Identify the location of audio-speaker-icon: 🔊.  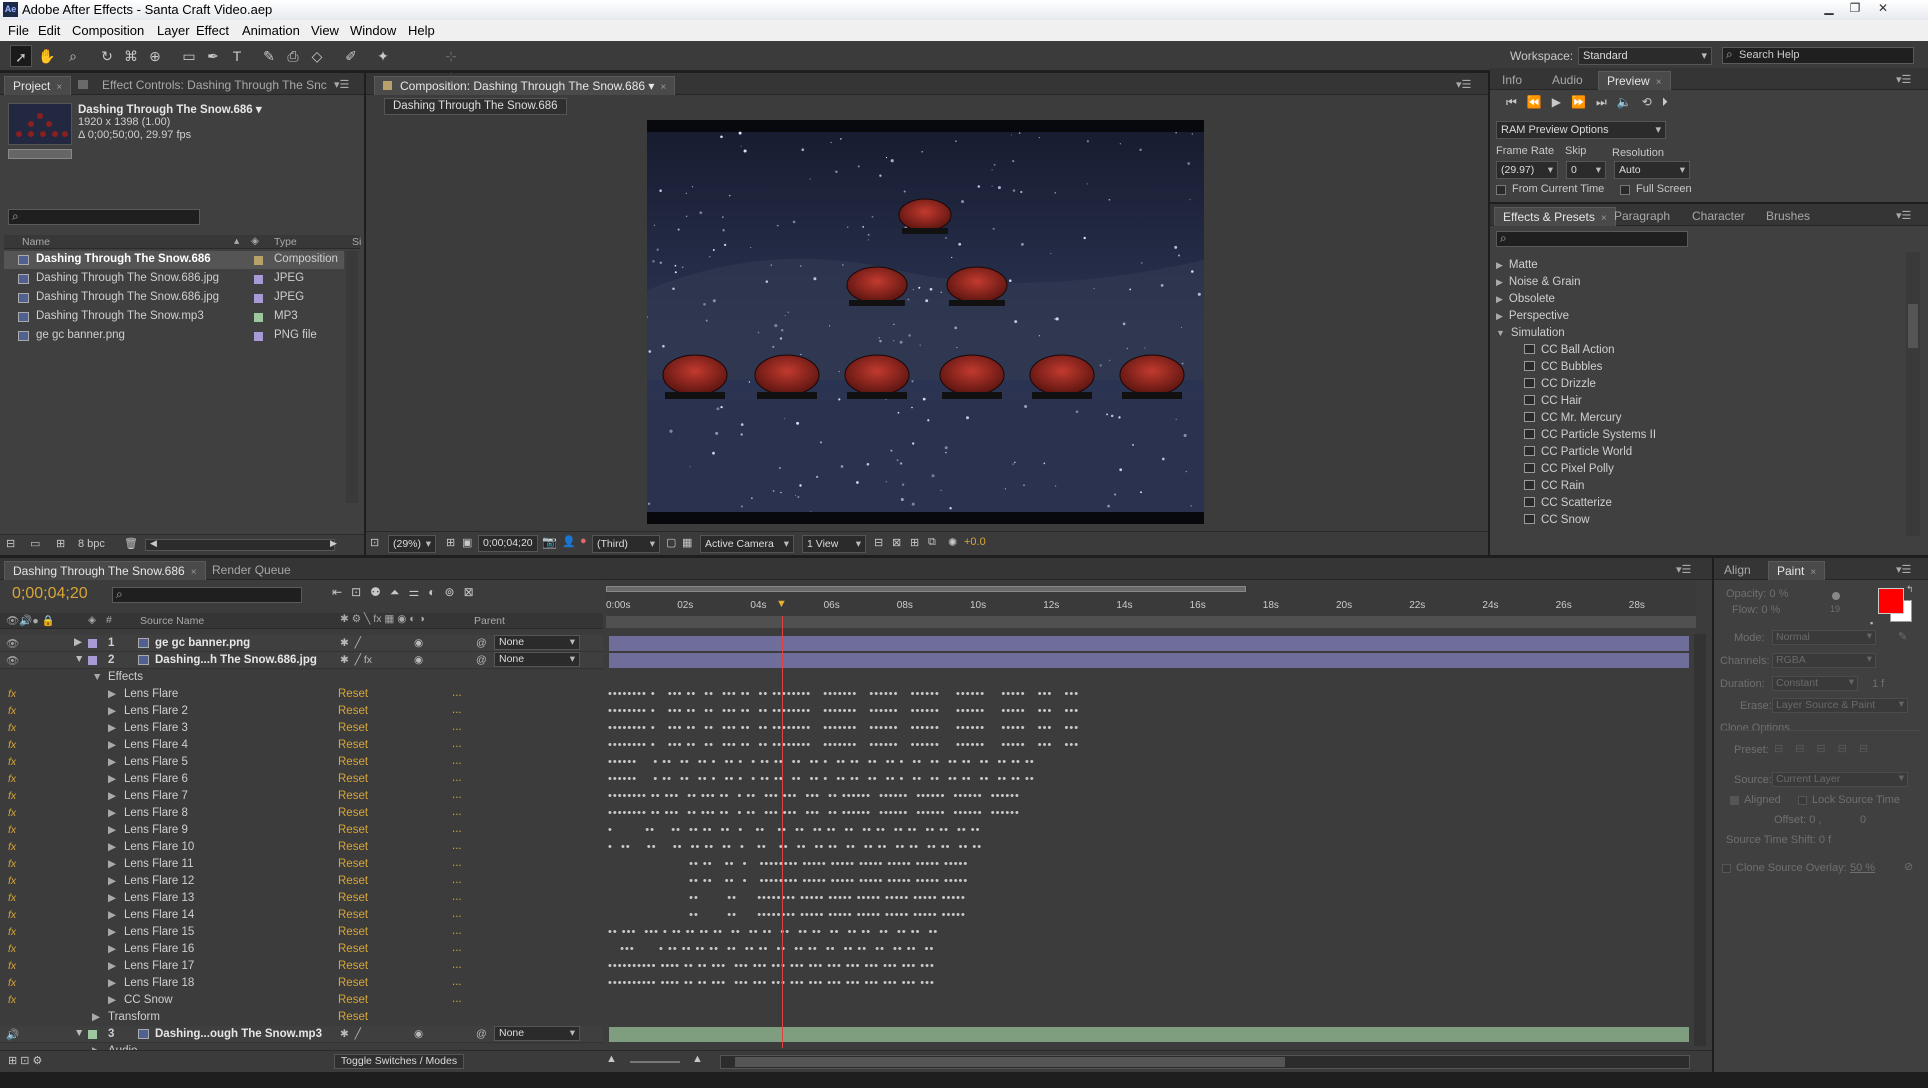
(12, 1034).